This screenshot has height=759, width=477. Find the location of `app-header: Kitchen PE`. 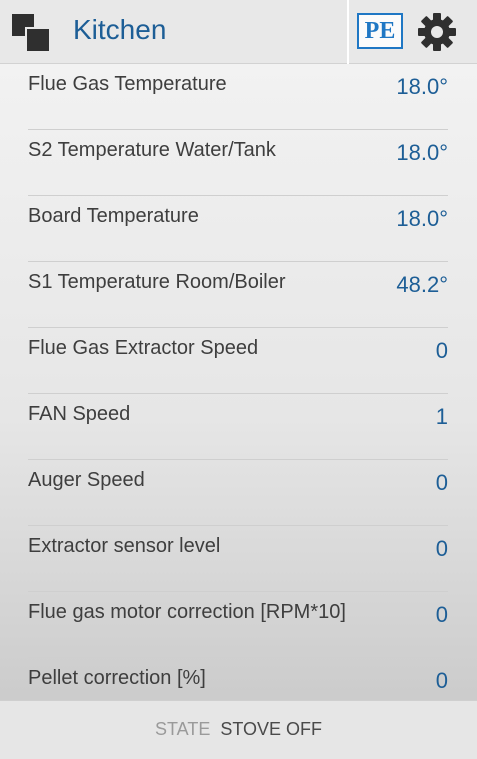

app-header: Kitchen PE is located at coordinates (238, 32).